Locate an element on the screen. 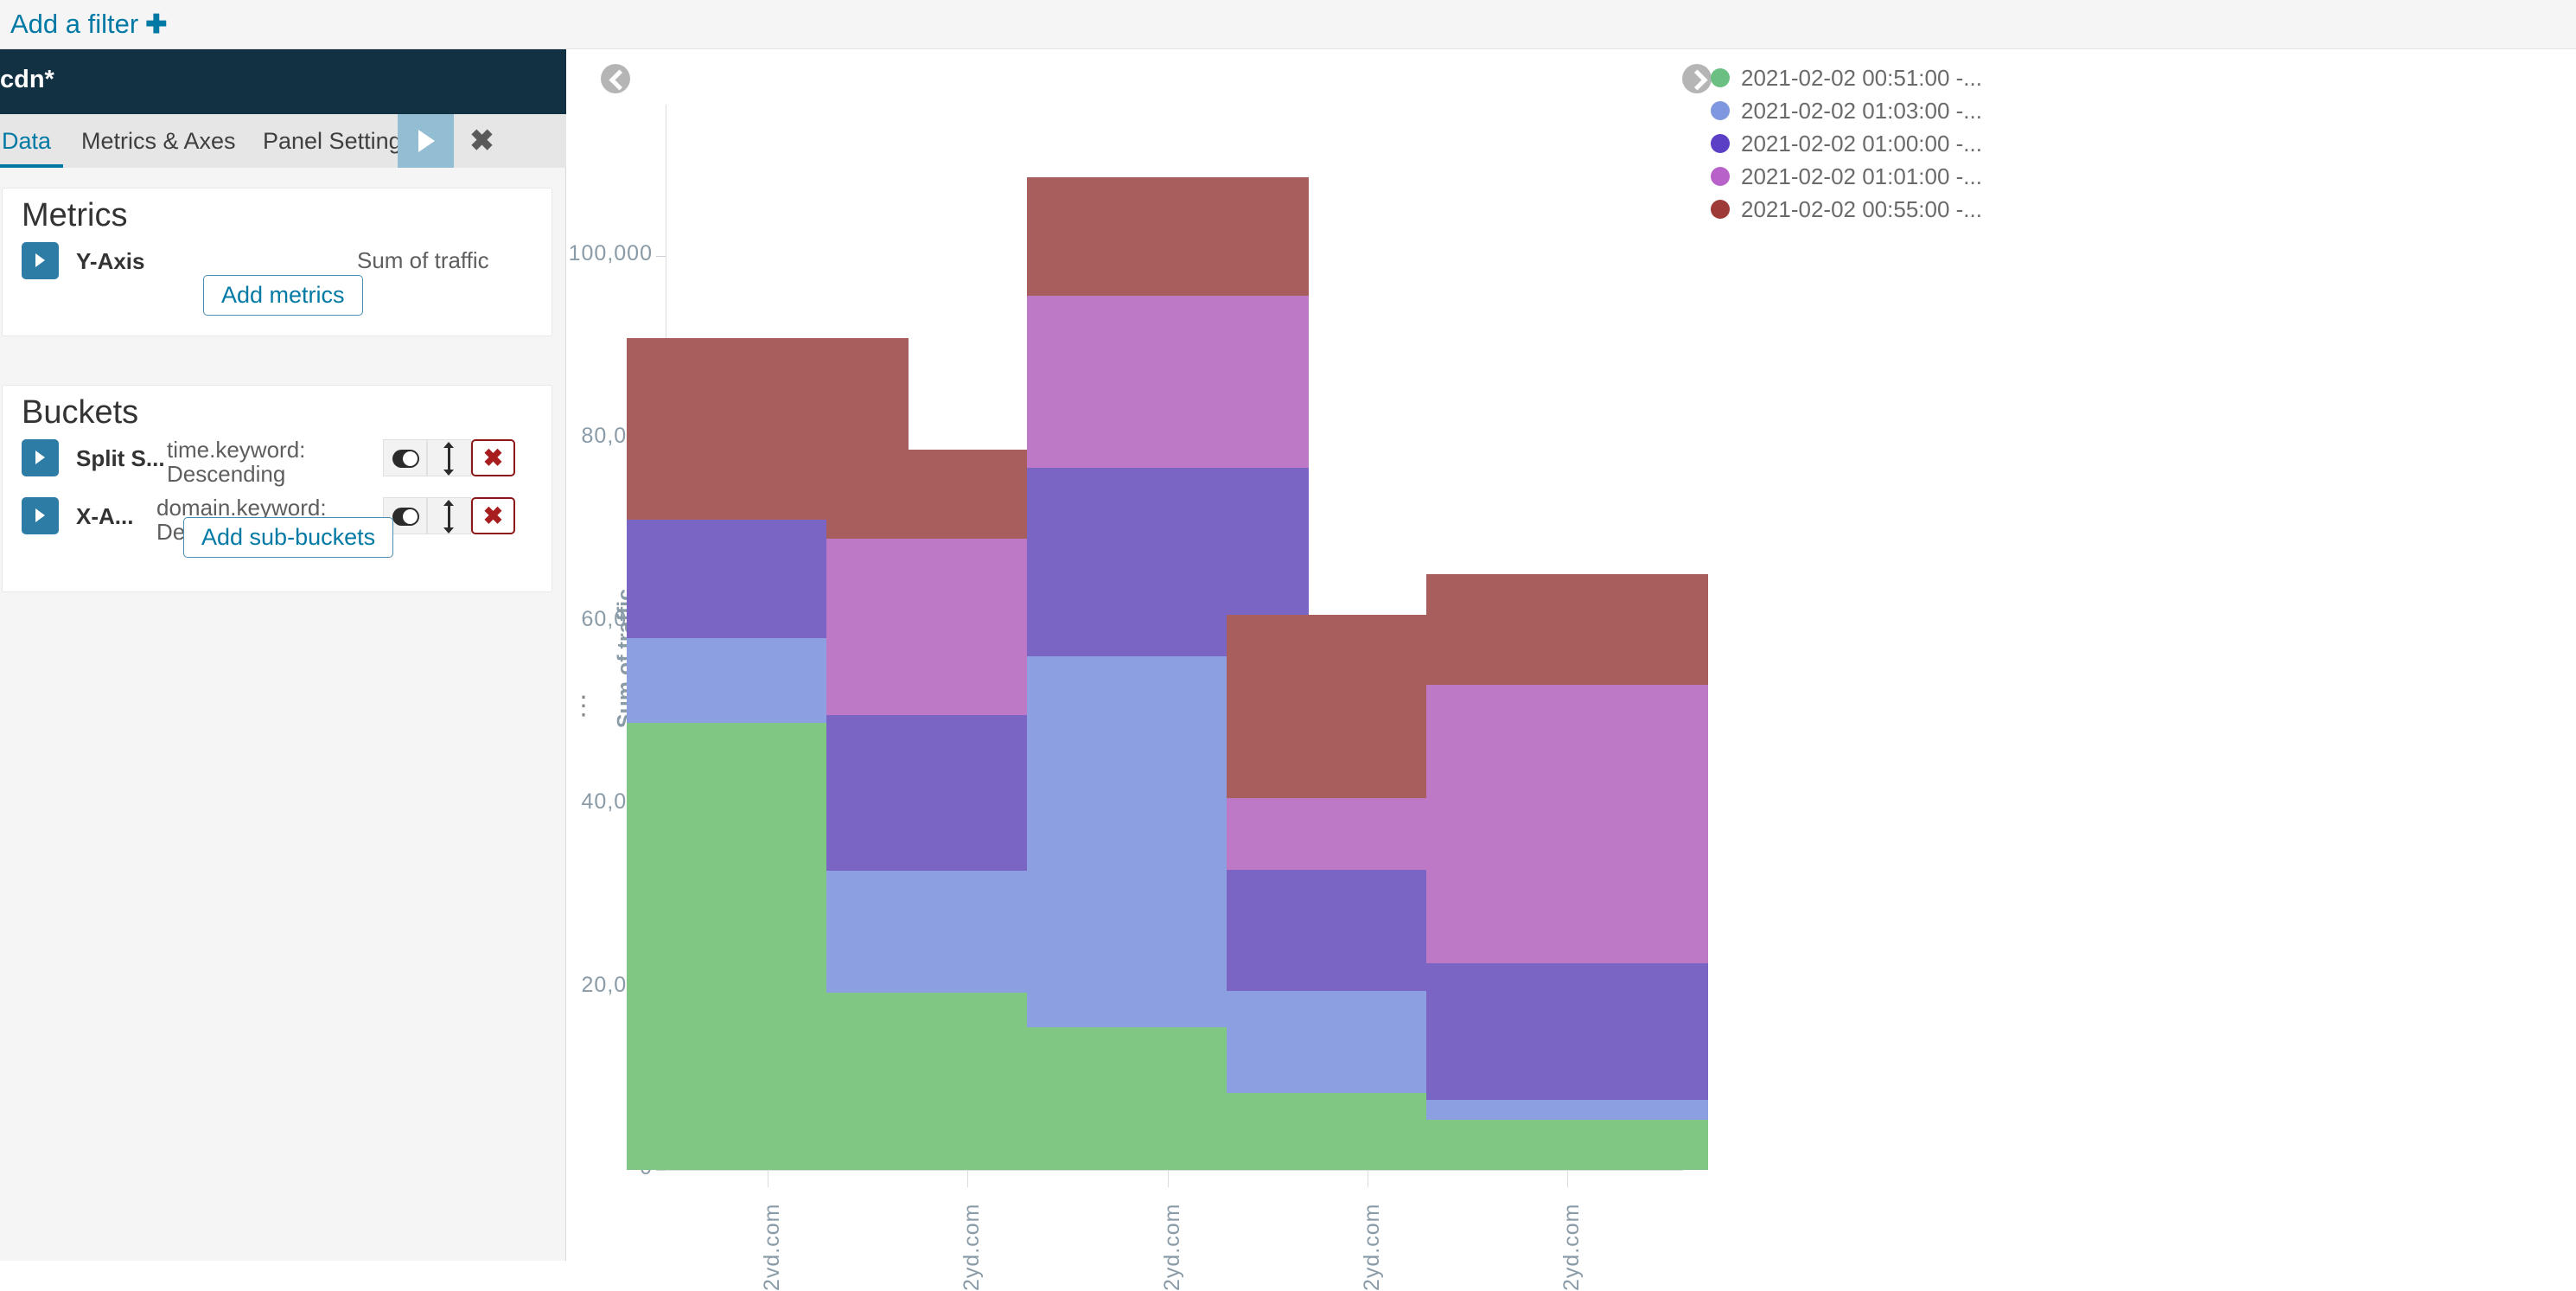  apply-changes-button is located at coordinates (426, 141).